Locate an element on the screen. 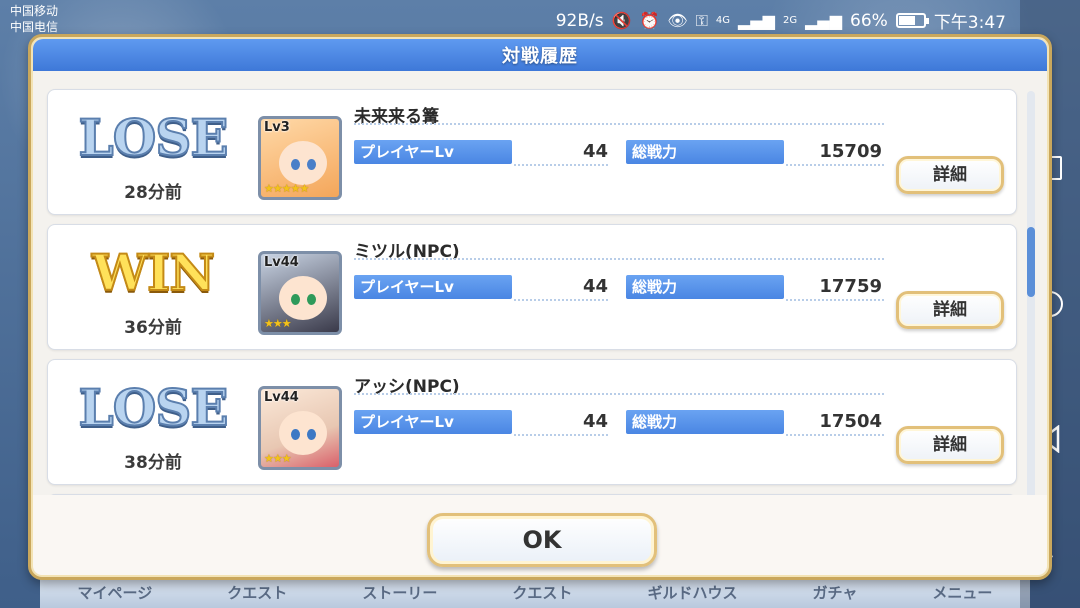  ok-button: OK is located at coordinates (542, 540).